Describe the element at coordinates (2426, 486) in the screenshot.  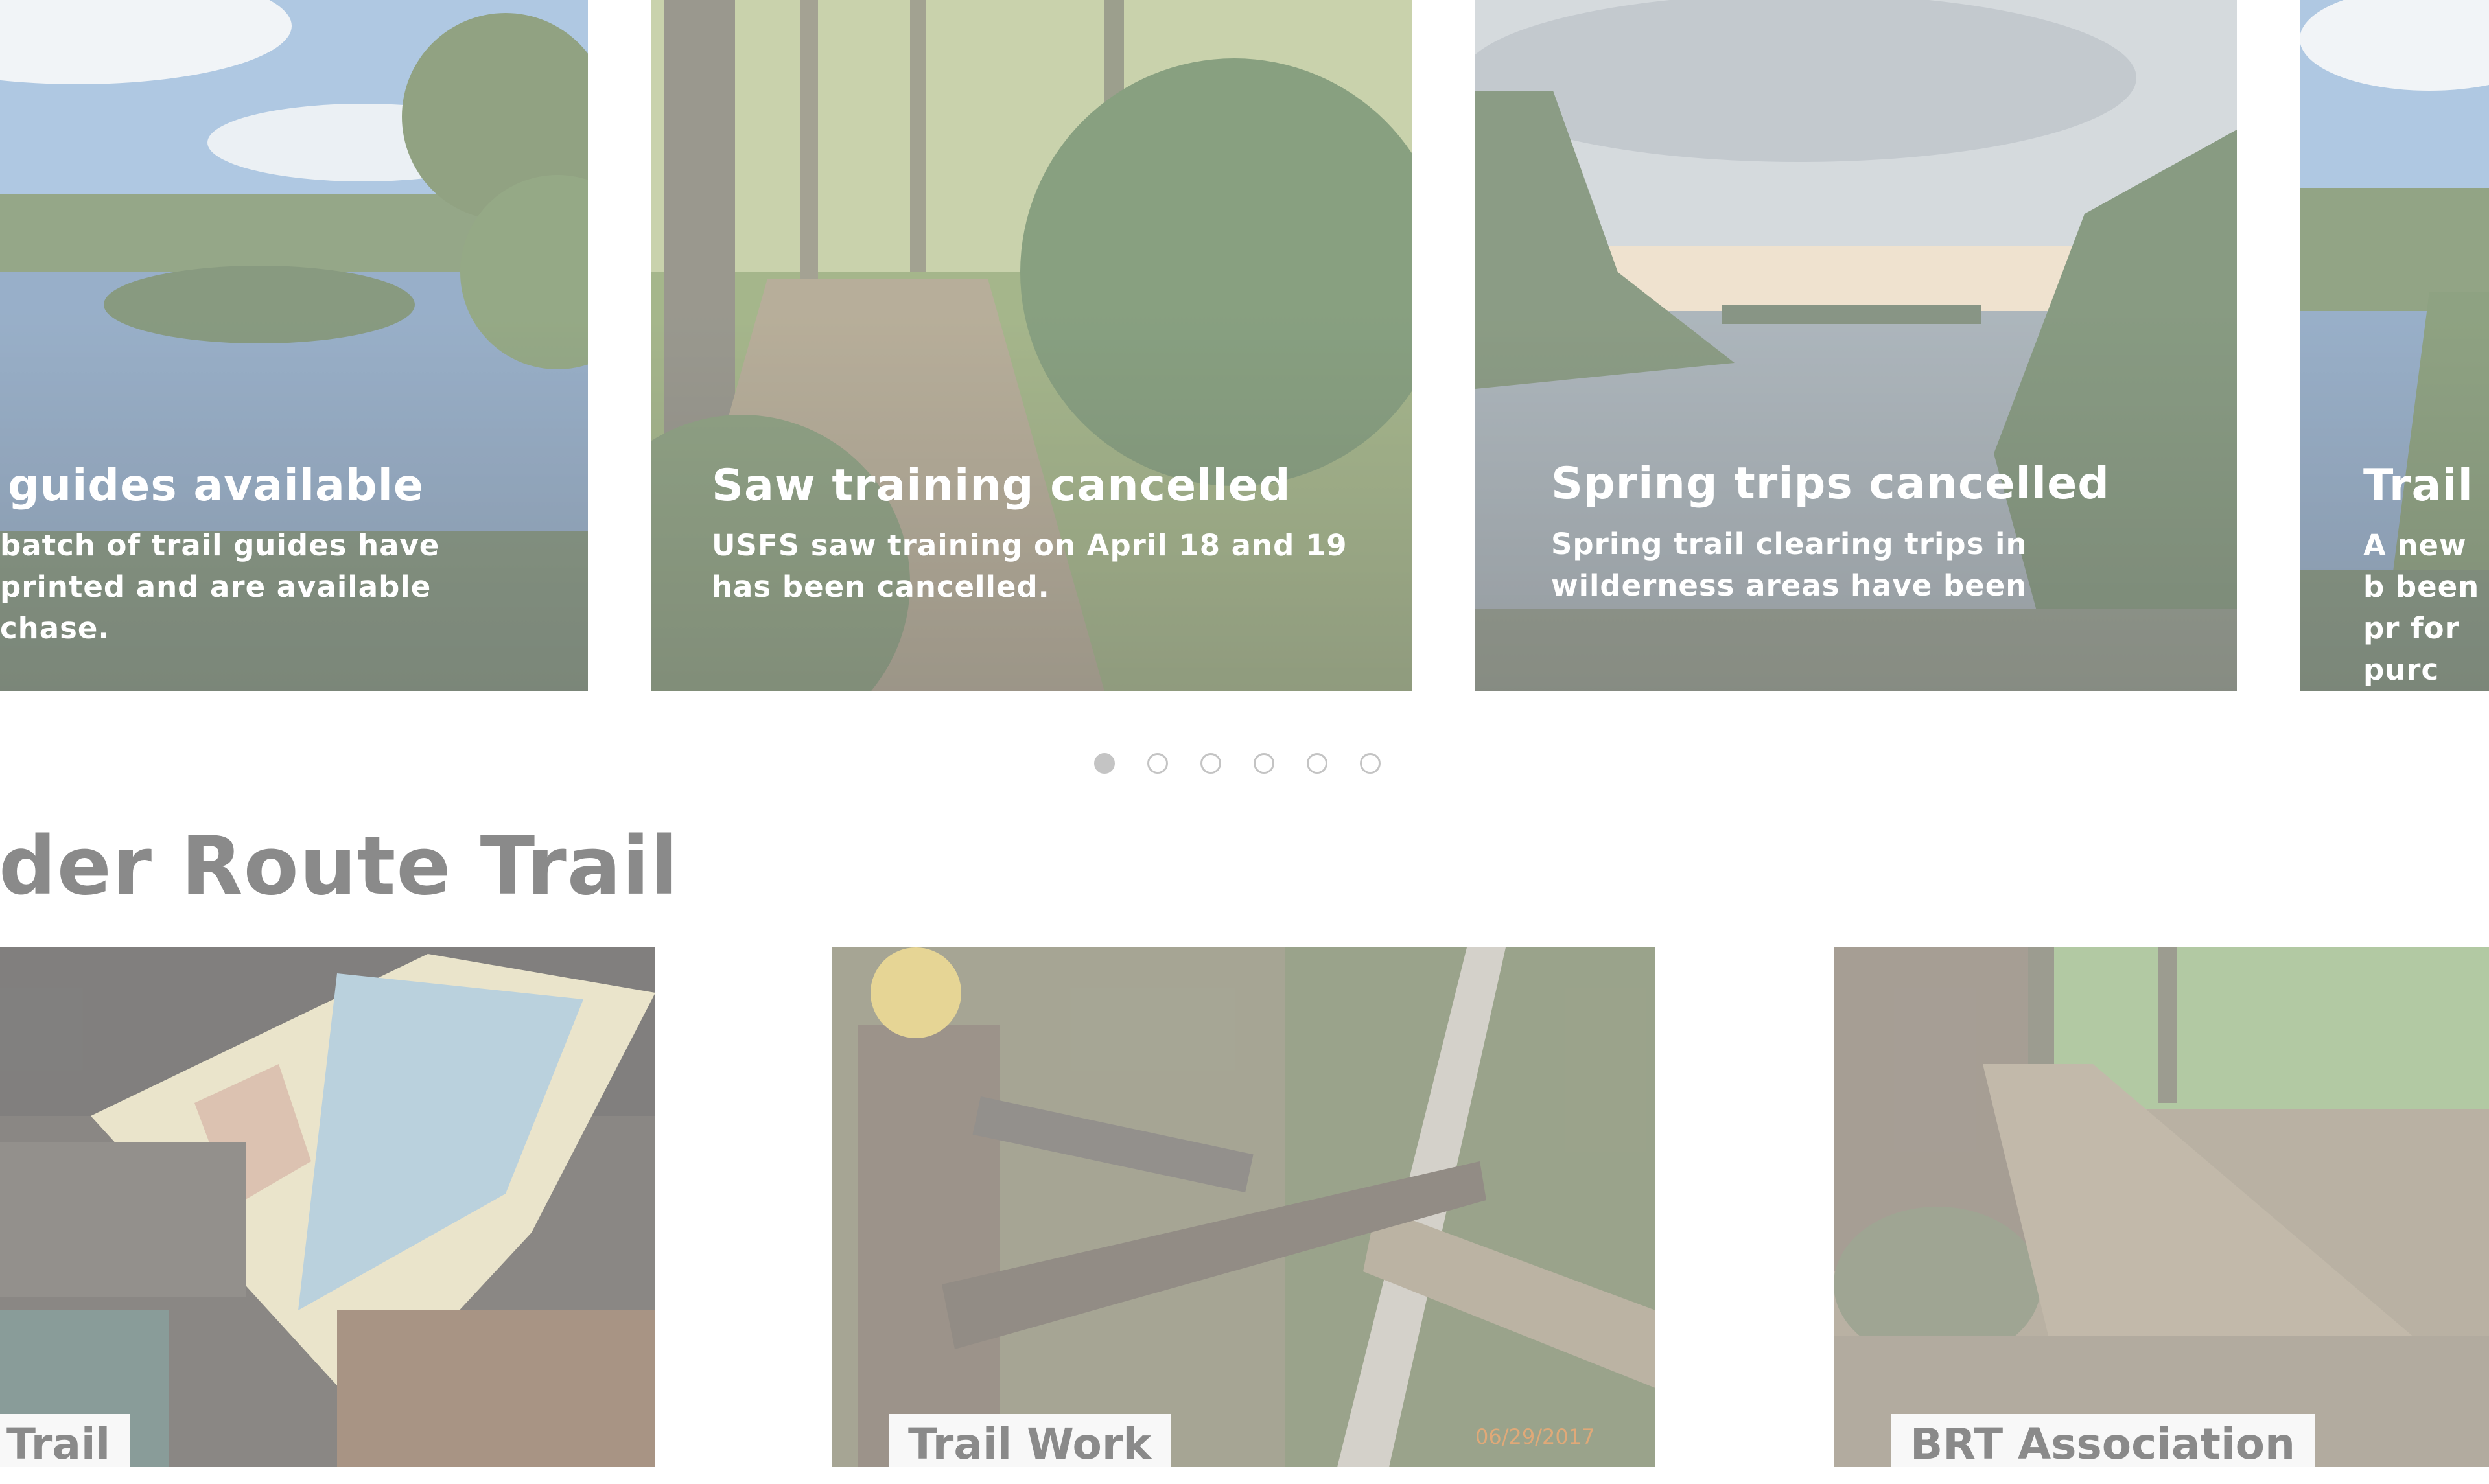
I see `slide-title: Trail g` at that location.